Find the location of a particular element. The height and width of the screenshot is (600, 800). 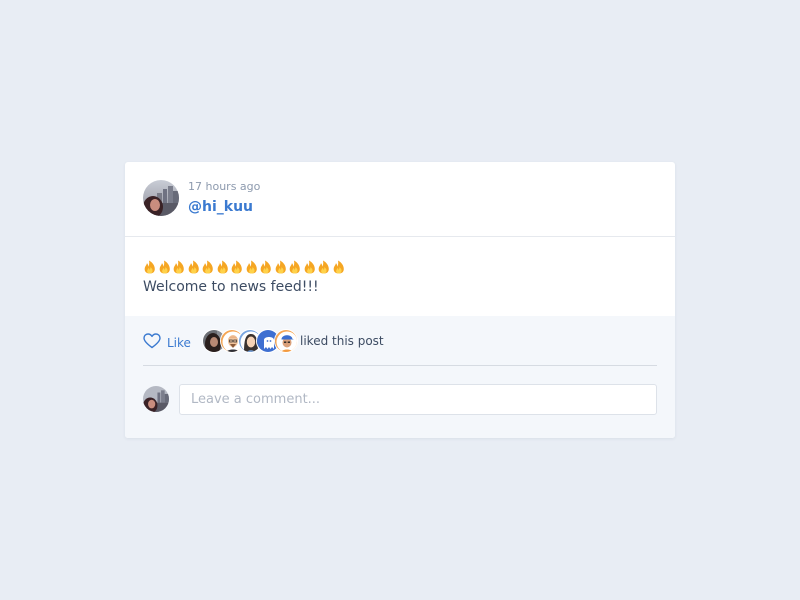

like-row: Like liked this post is located at coordinates (400, 341).